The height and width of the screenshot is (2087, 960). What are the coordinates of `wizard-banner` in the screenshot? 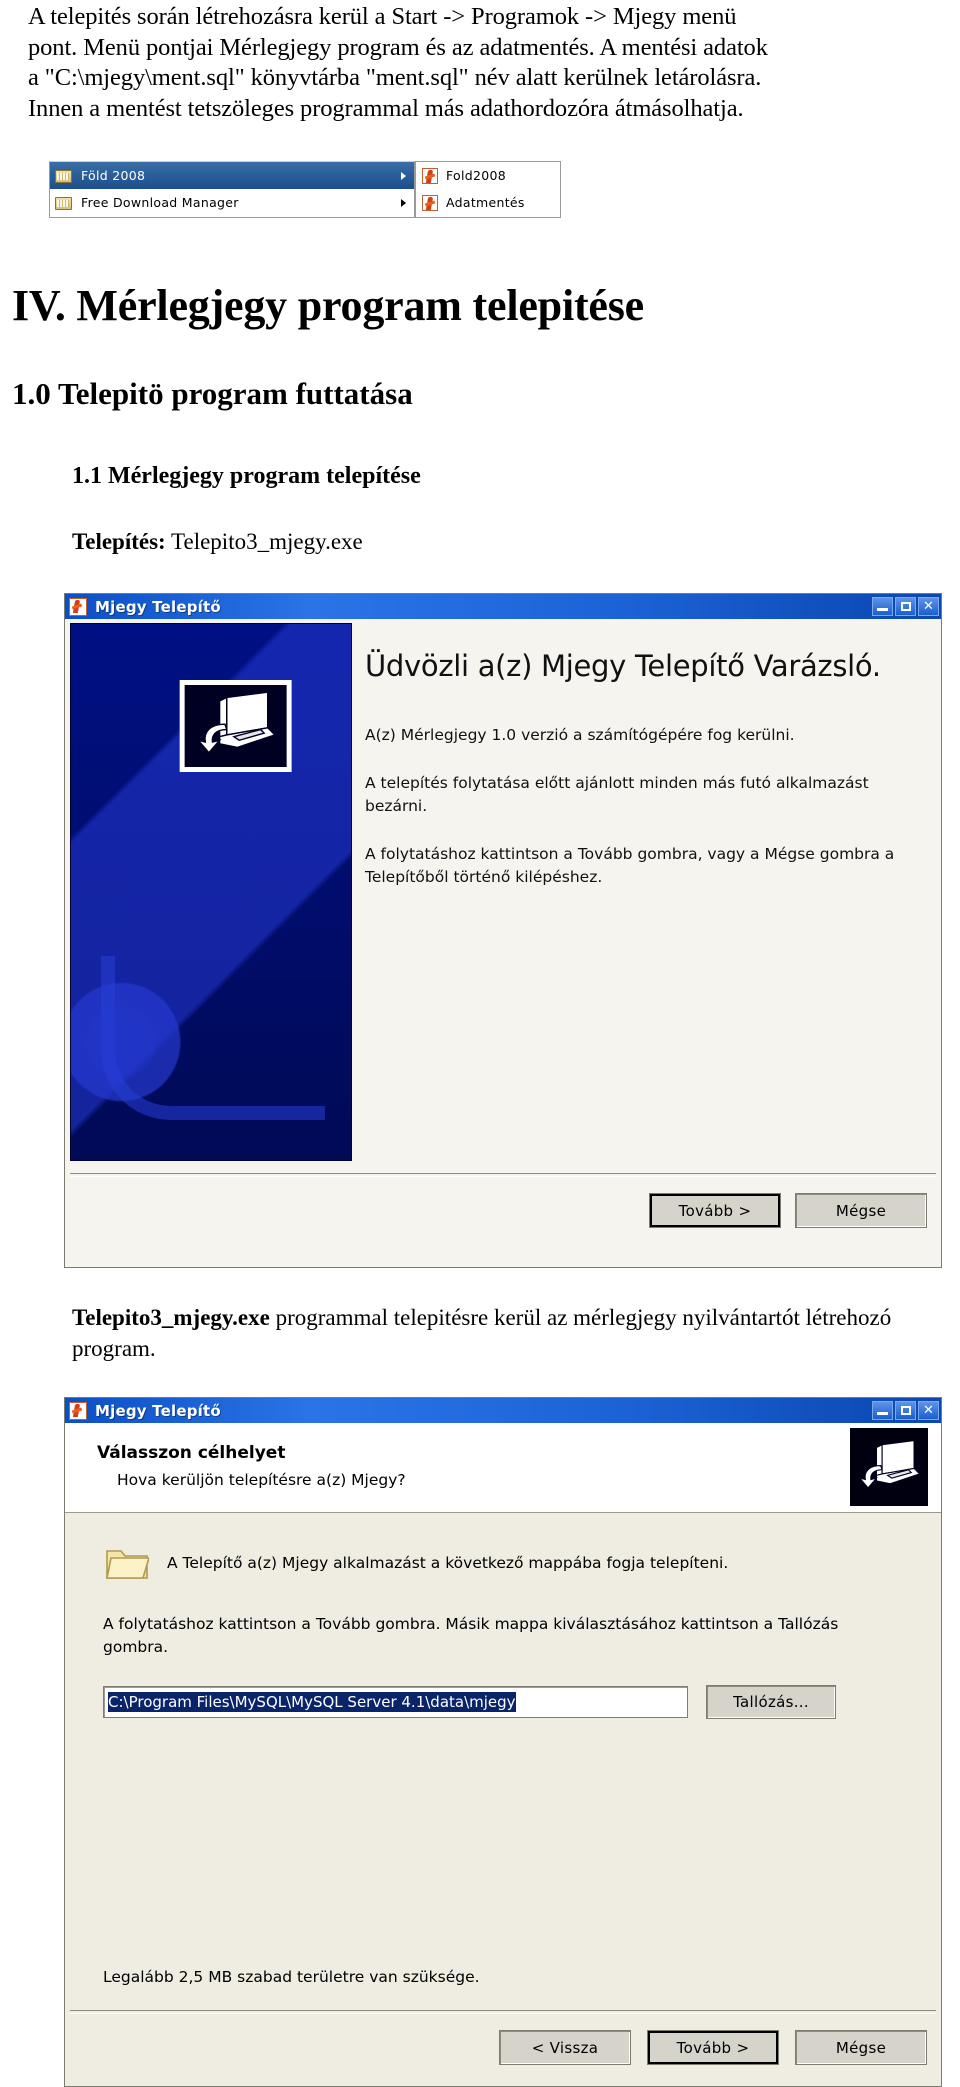 It's located at (211, 892).